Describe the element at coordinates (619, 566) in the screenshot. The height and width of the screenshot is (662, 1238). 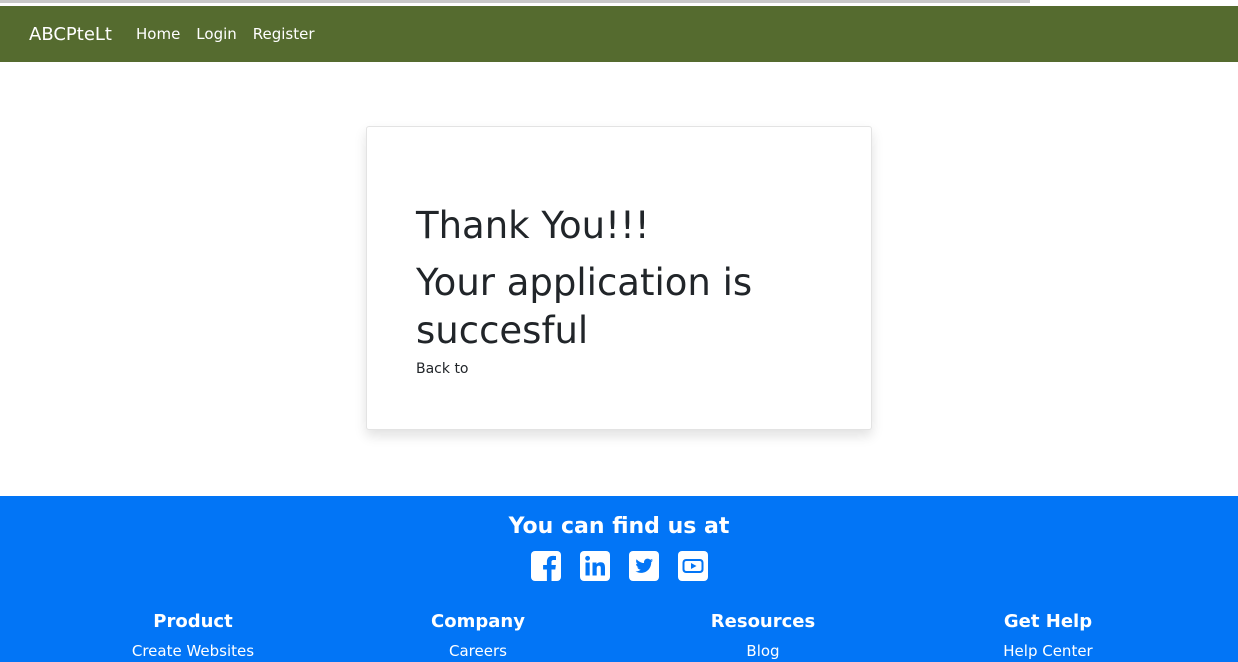
I see `social-links` at that location.